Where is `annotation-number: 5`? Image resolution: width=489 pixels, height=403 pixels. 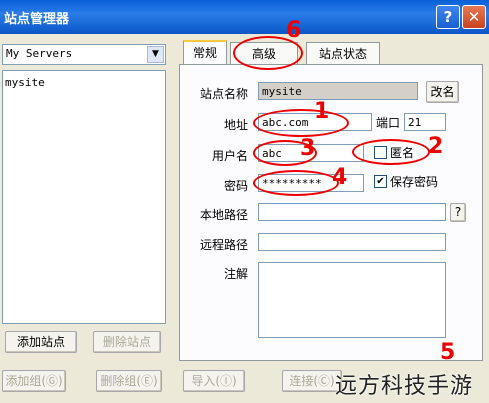 annotation-number: 5 is located at coordinates (448, 352).